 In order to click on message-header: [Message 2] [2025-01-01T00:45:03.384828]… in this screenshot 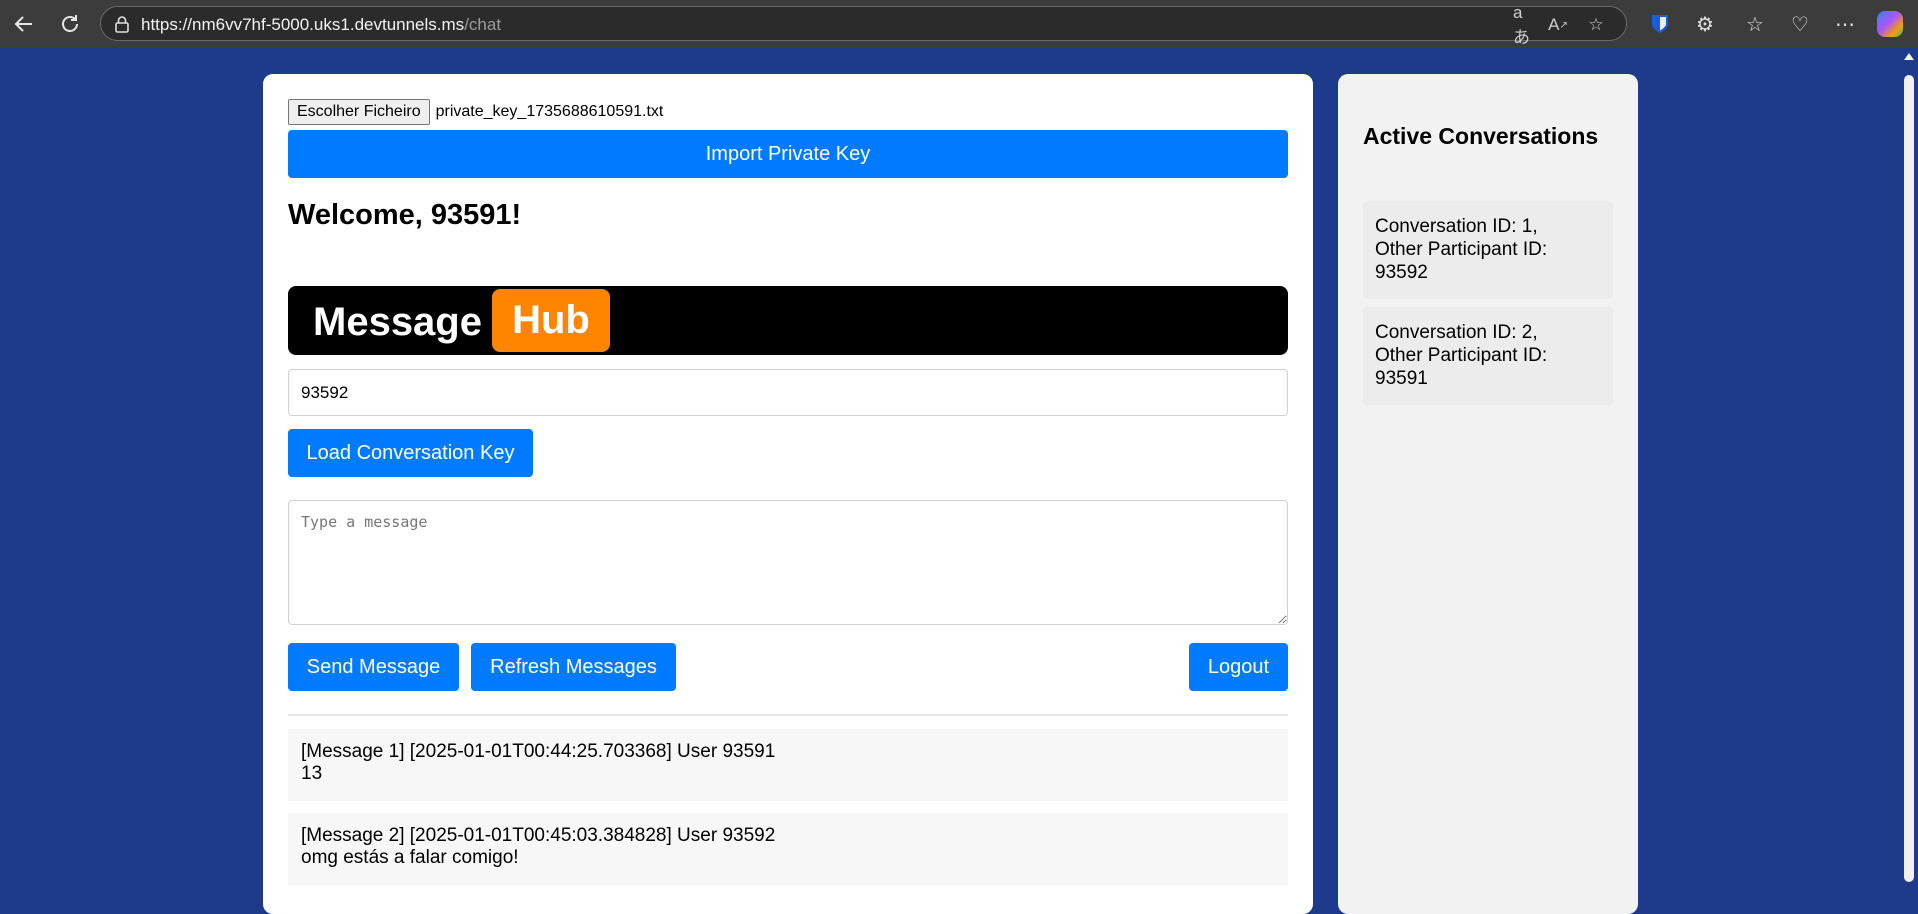, I will do `click(538, 835)`.